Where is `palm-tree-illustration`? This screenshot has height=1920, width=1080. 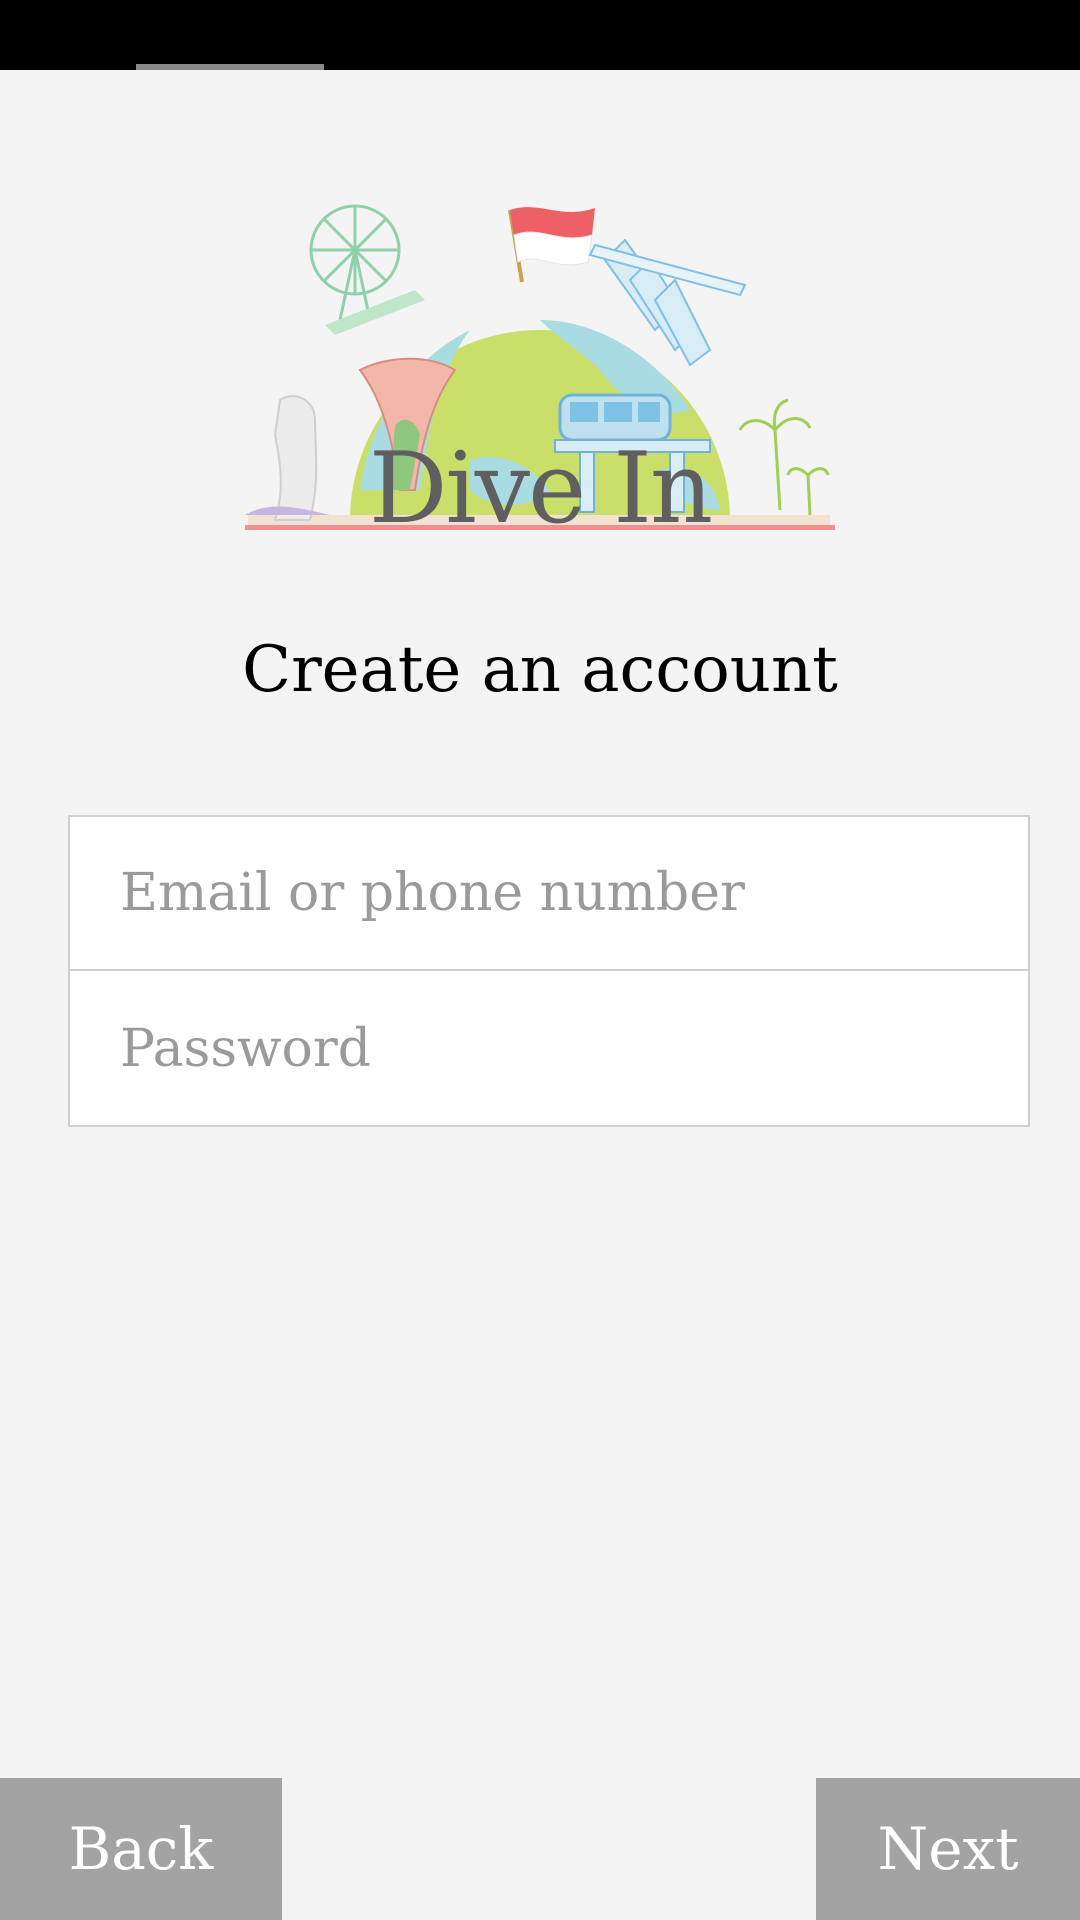
palm-tree-illustration is located at coordinates (784, 457).